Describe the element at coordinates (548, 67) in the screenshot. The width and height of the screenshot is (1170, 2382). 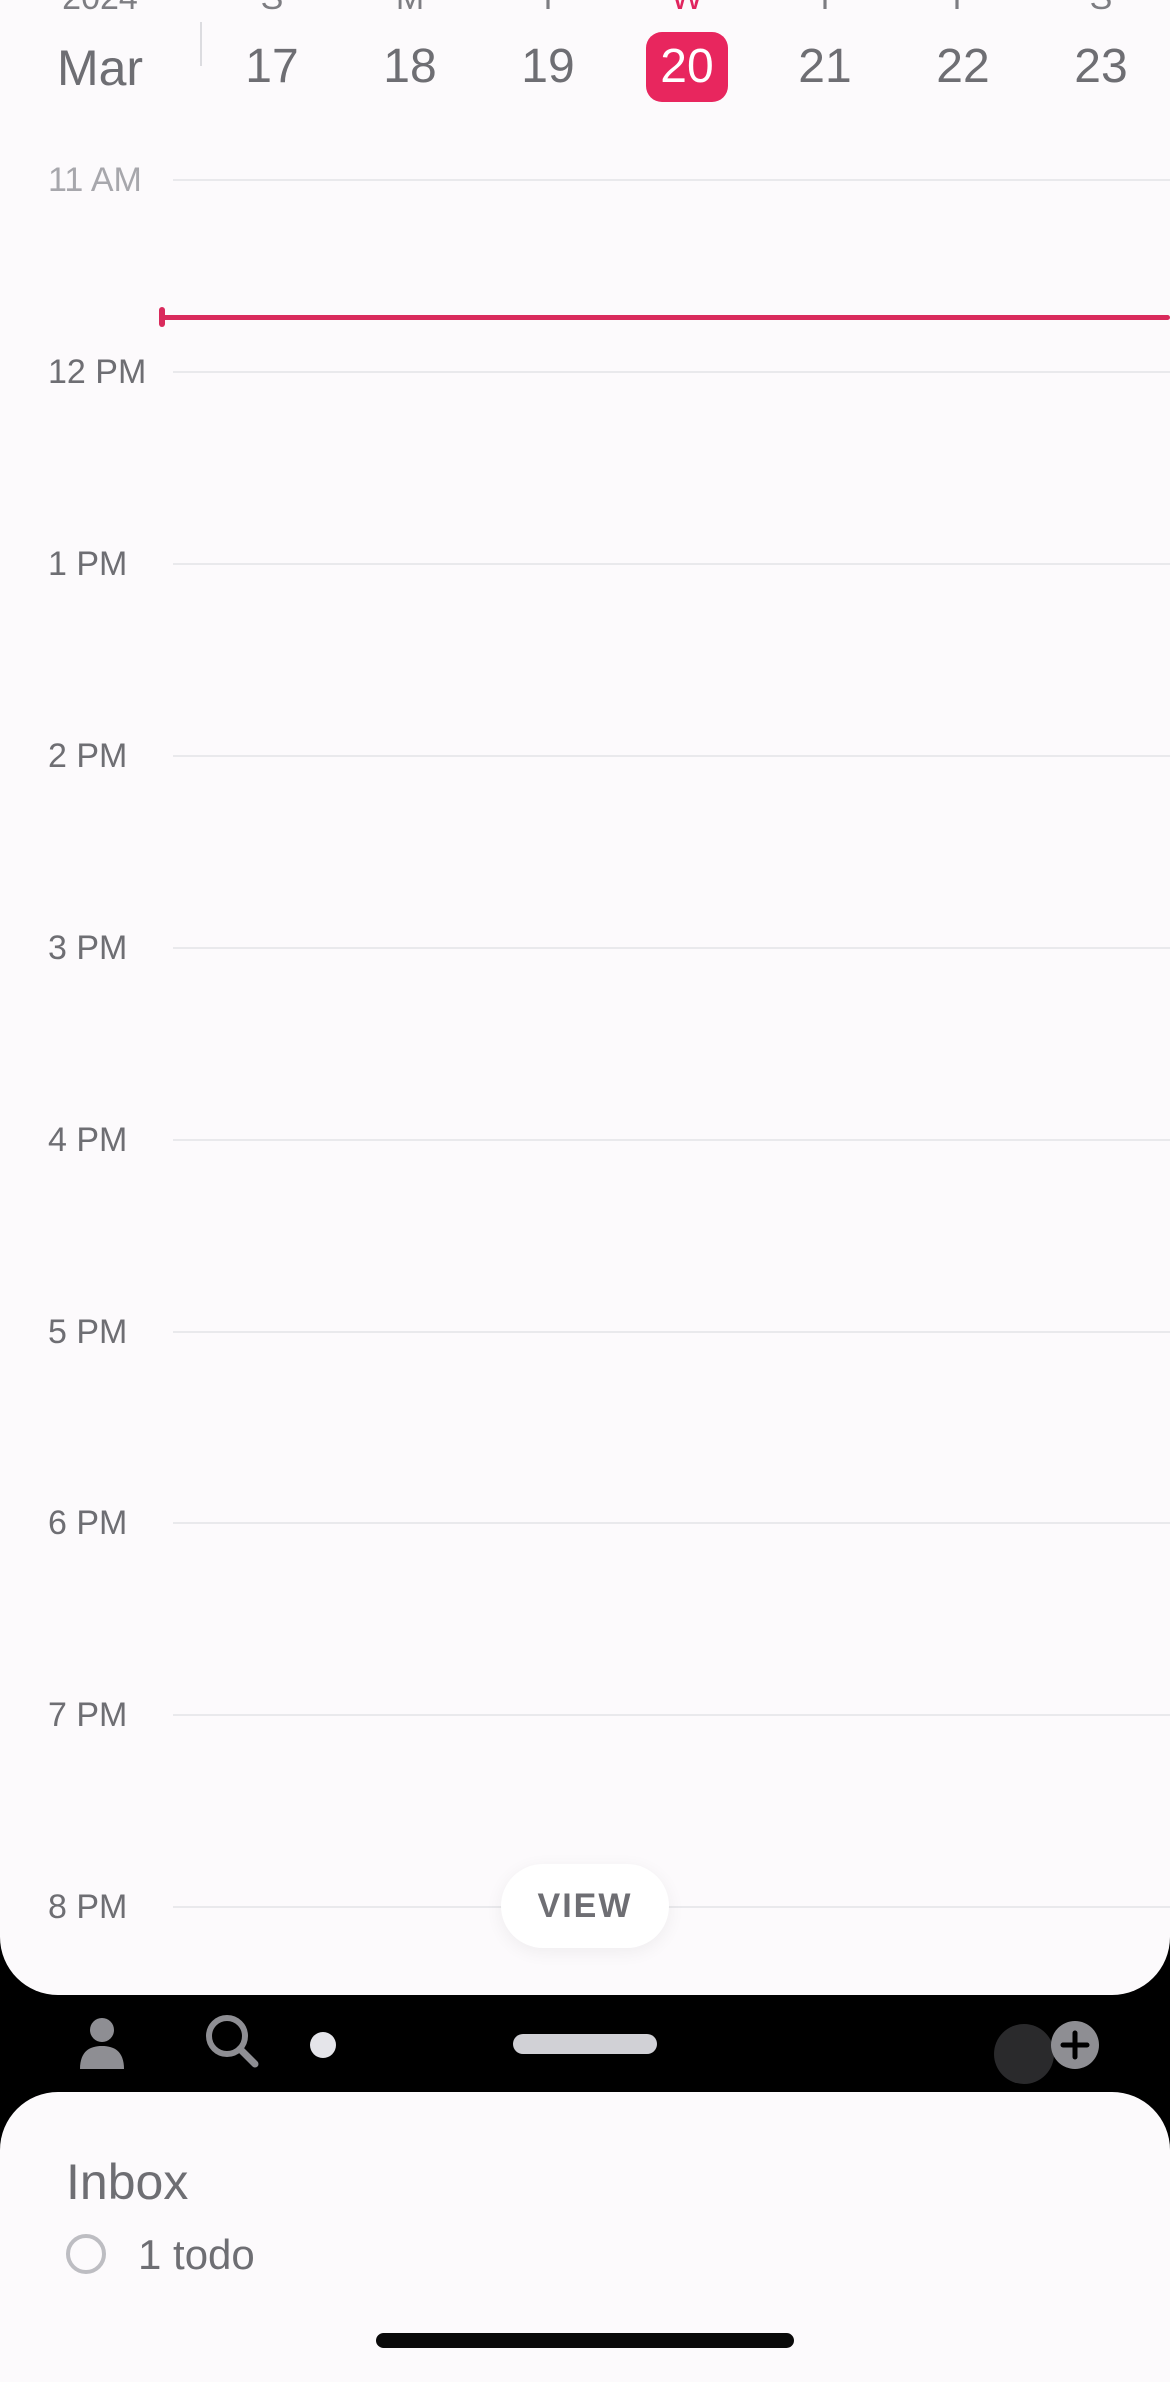
I see `day-number: 19` at that location.